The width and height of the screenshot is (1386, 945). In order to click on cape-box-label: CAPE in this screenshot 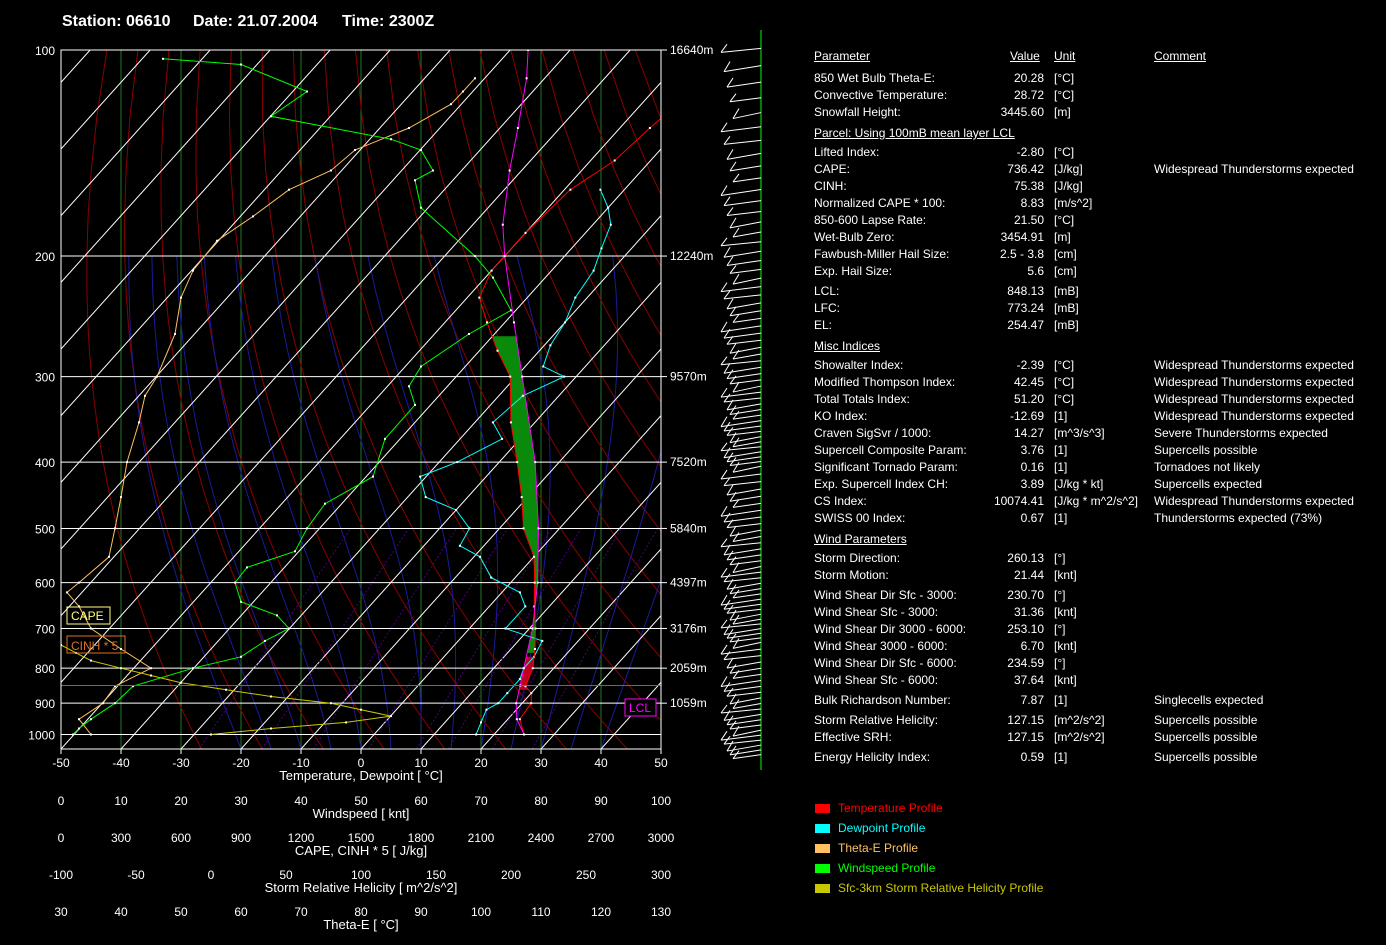, I will do `click(87, 616)`.